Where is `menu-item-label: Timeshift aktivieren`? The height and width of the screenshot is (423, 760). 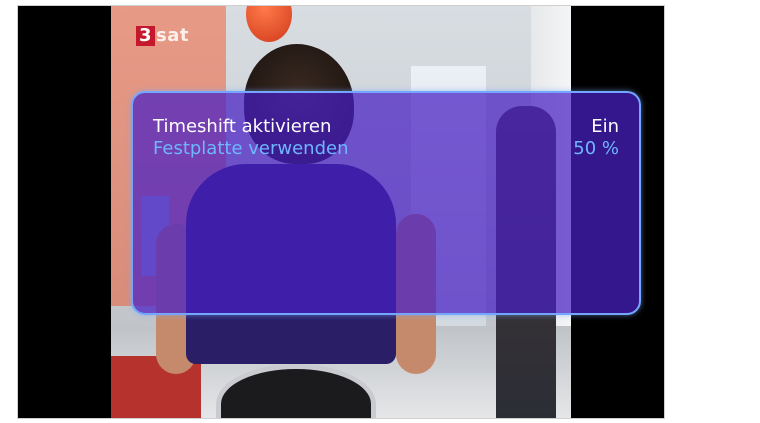 menu-item-label: Timeshift aktivieren is located at coordinates (242, 126).